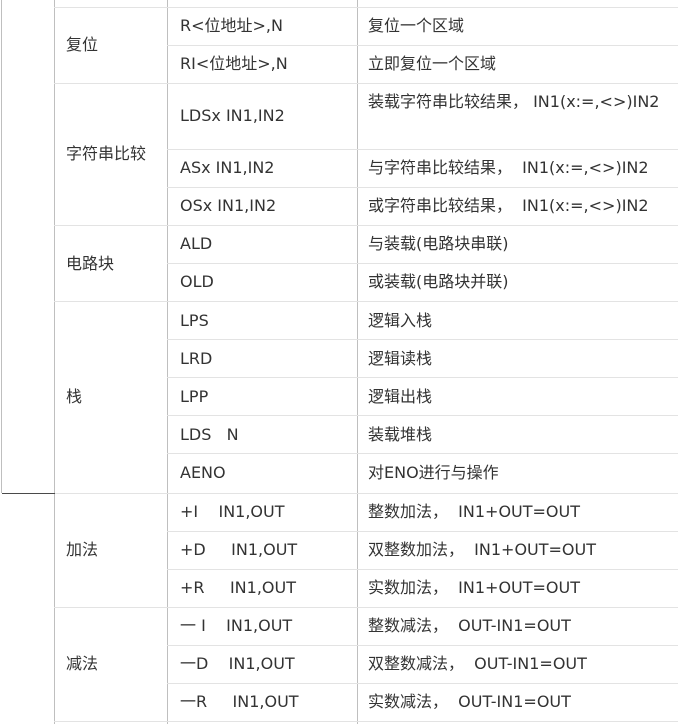 The image size is (678, 724). Describe the element at coordinates (433, 472) in the screenshot. I see `description-cell: 对ENO进行与操作` at that location.